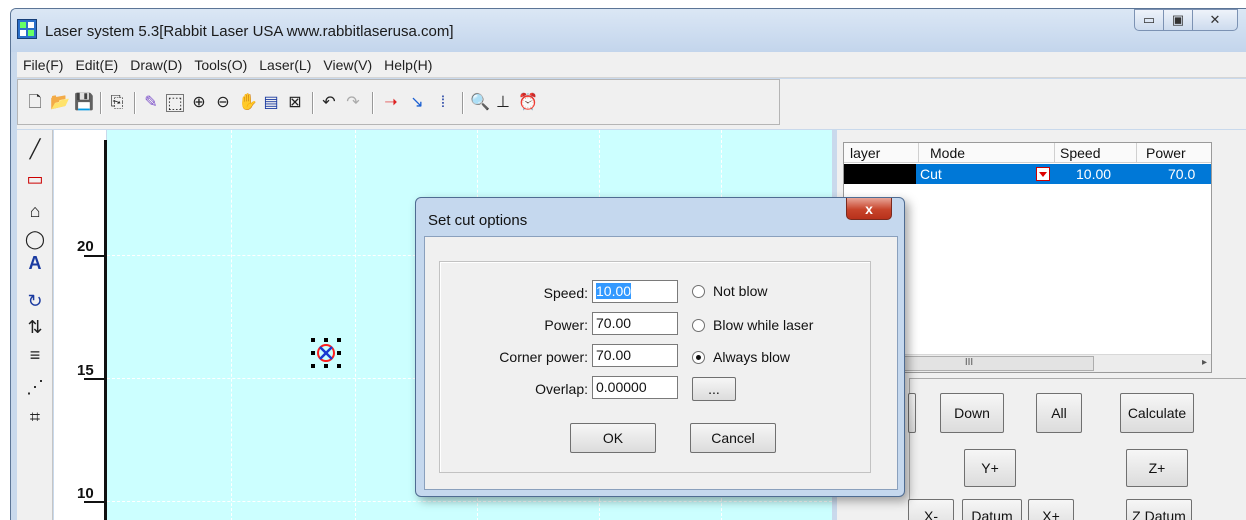  I want to click on z-plus-button: Z+, so click(1157, 468).